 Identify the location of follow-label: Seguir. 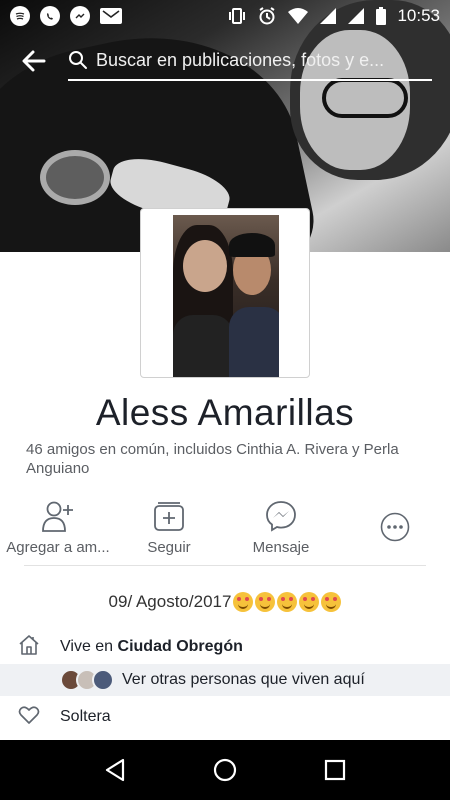
(169, 547).